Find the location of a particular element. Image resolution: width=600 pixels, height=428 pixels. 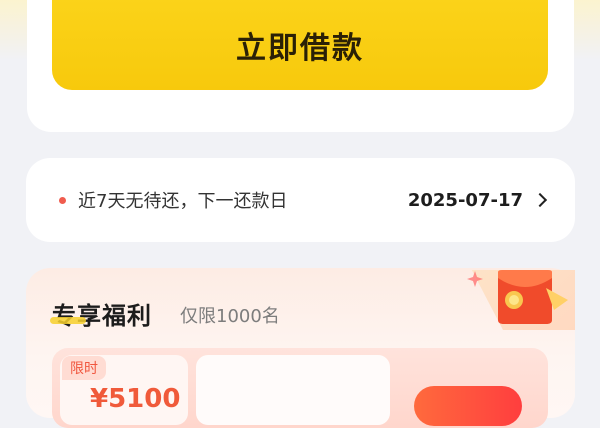

borrow-now-label: 立即借款 is located at coordinates (300, 48).